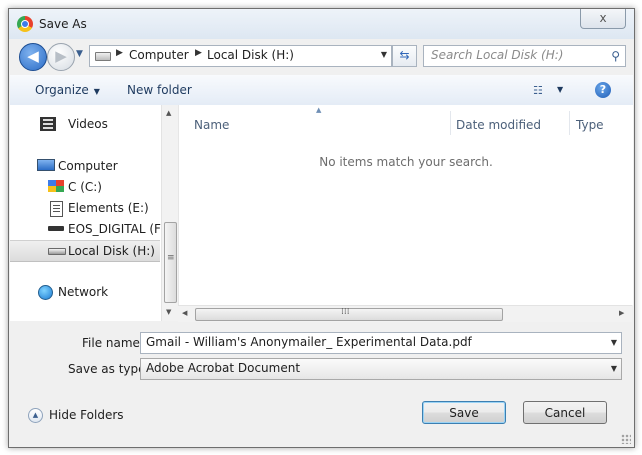 The width and height of the screenshot is (642, 455). I want to click on back-button: ◀, so click(33, 57).